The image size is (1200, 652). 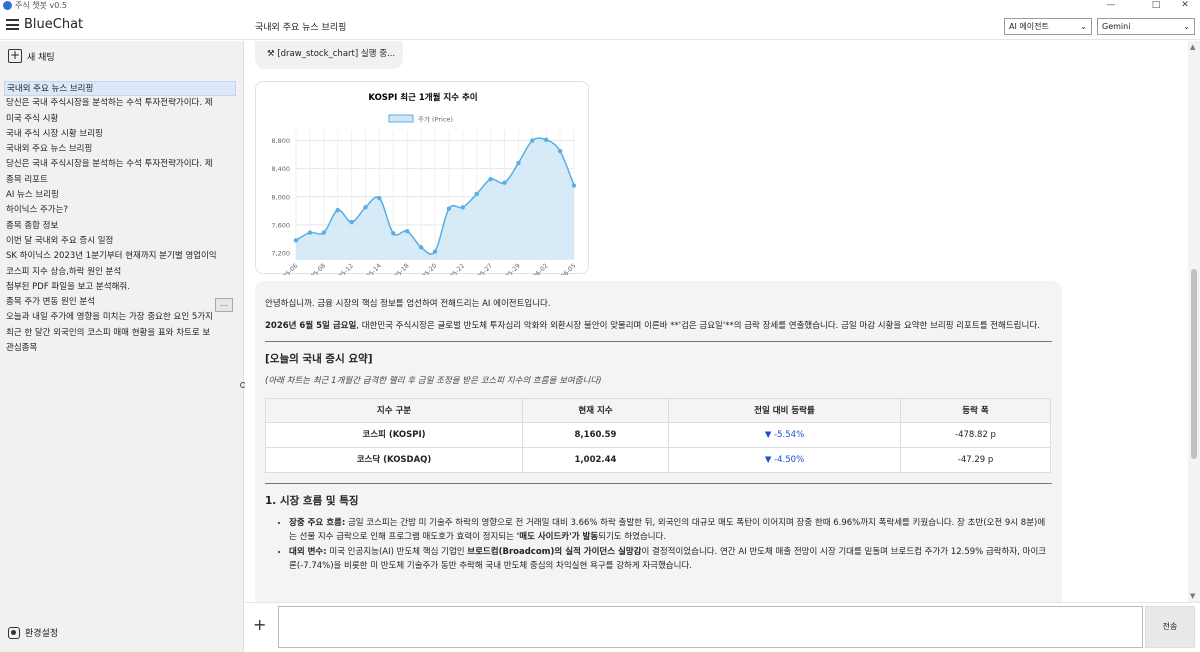 I want to click on history-item: 미국 주식 시황, so click(x=120, y=119).